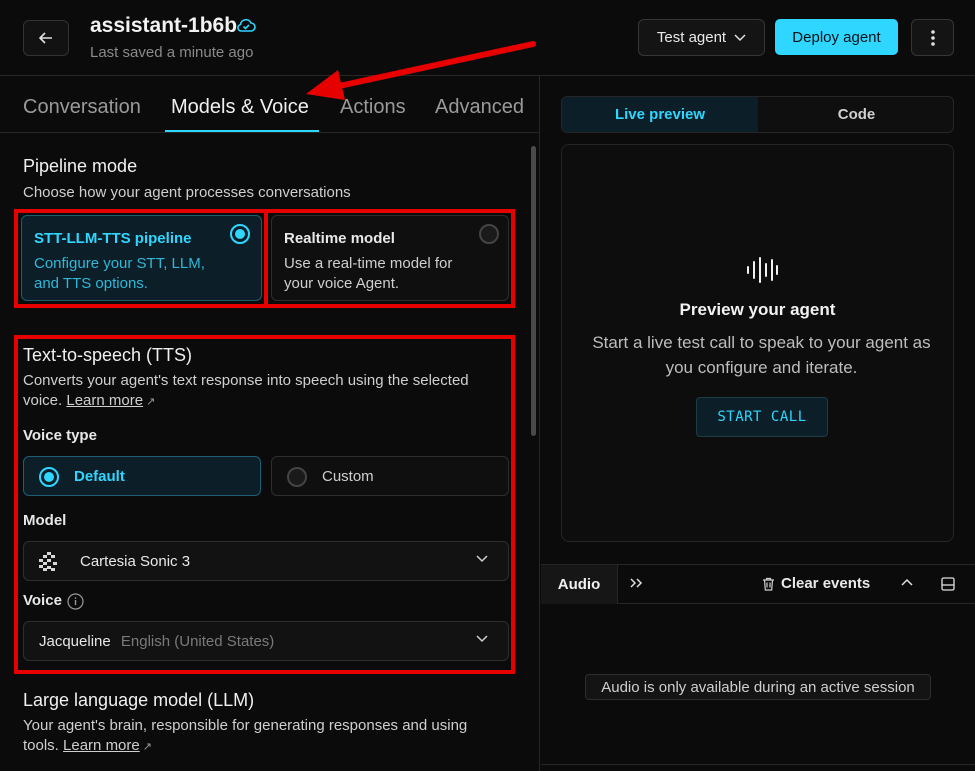  I want to click on voice-type-default-label: Default, so click(99, 476).